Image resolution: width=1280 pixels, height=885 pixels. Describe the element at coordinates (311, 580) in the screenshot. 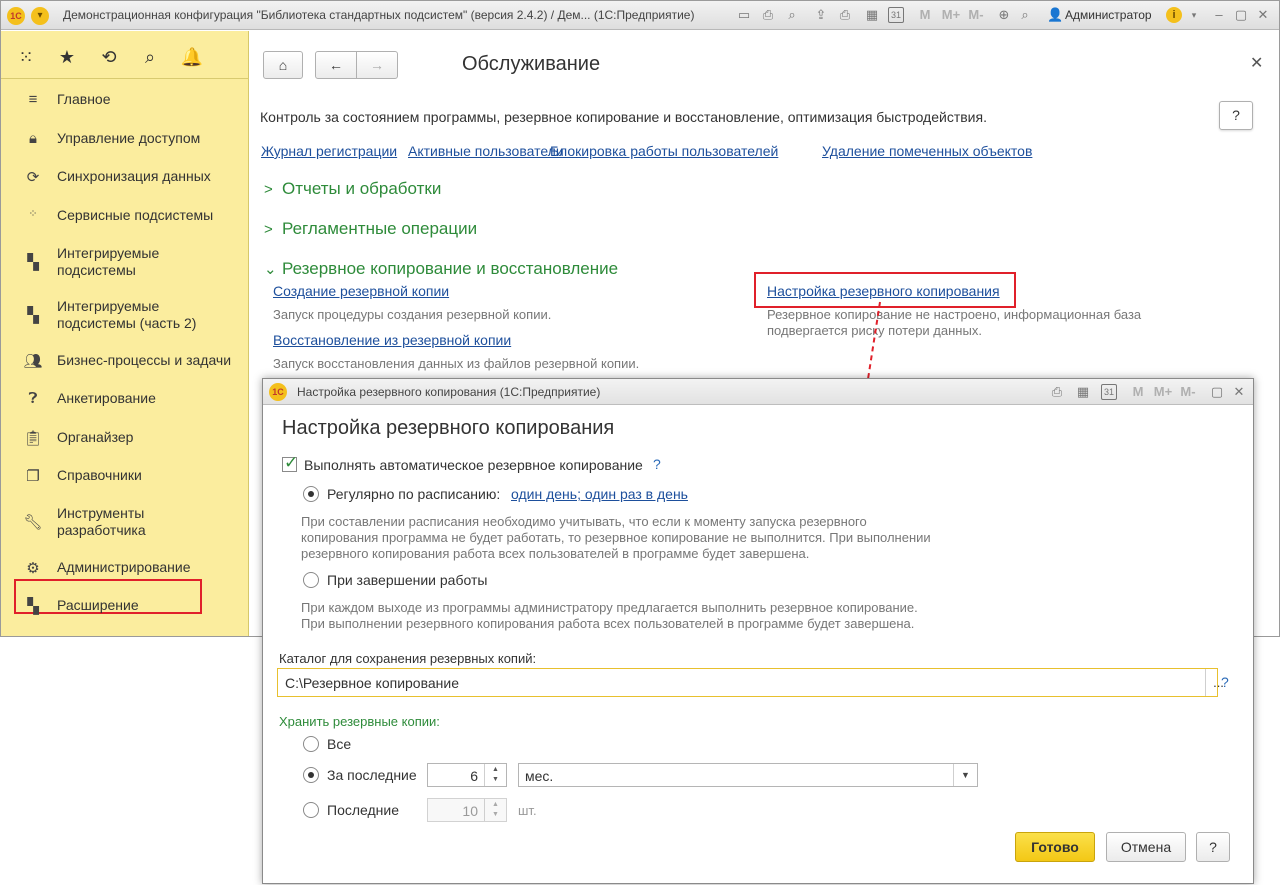

I see `on-exit-radio` at that location.